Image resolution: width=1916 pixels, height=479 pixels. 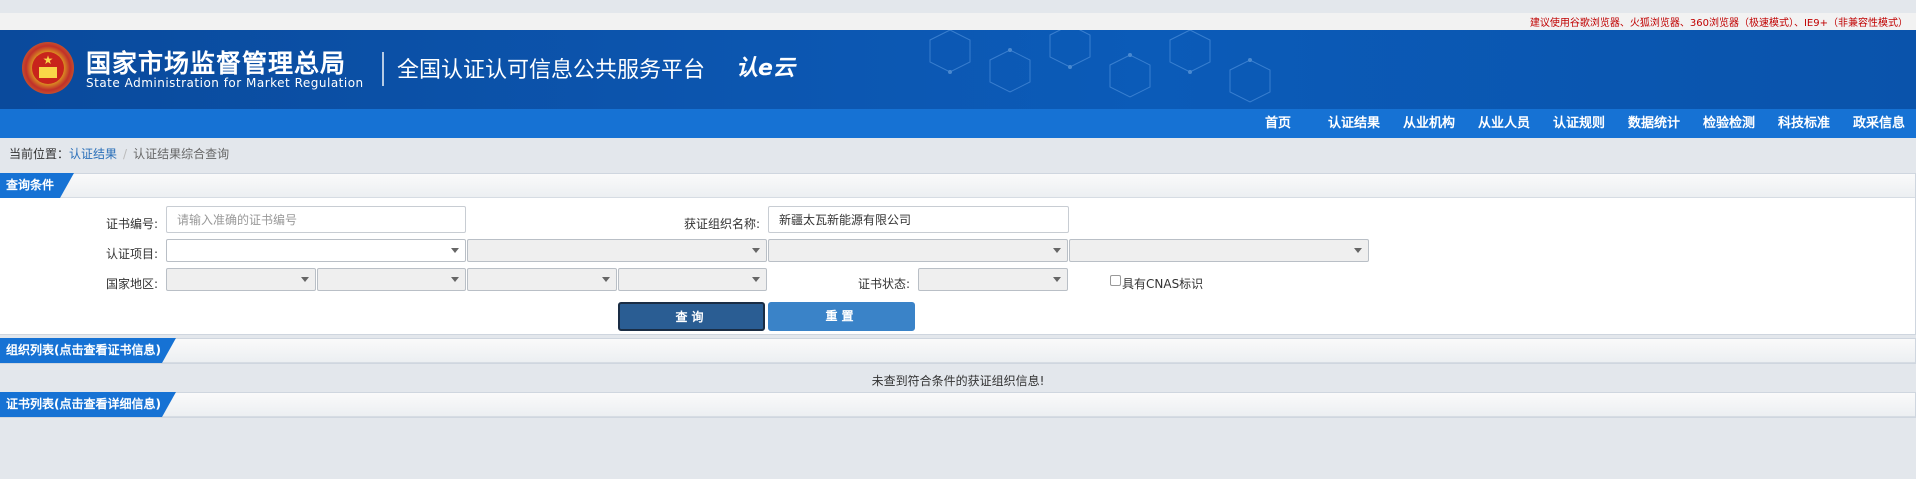 What do you see at coordinates (1115, 280) in the screenshot?
I see `cnas-checkbox` at bounding box center [1115, 280].